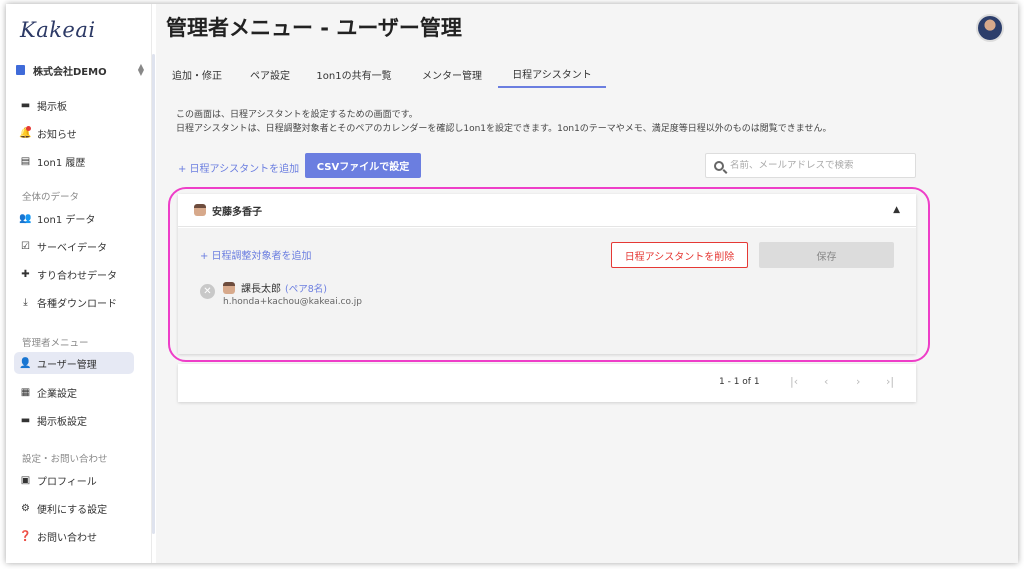 This screenshot has width=1024, height=569. I want to click on sidebar-item-1on1-data: 👥 1on1 データ, so click(74, 218).